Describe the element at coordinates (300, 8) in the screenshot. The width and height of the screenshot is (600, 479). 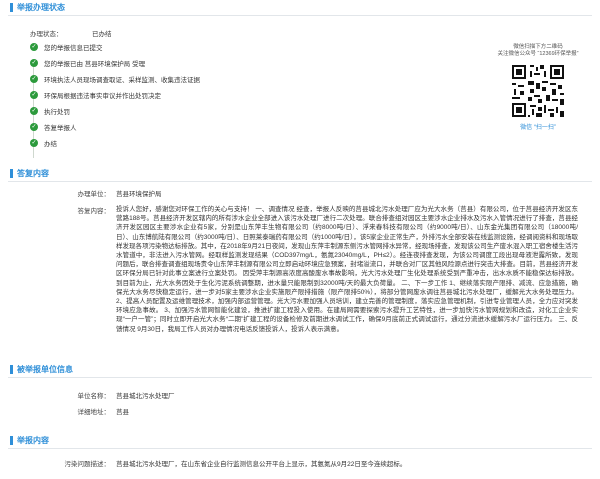
I see `status-section-header: 举报办理状态` at that location.